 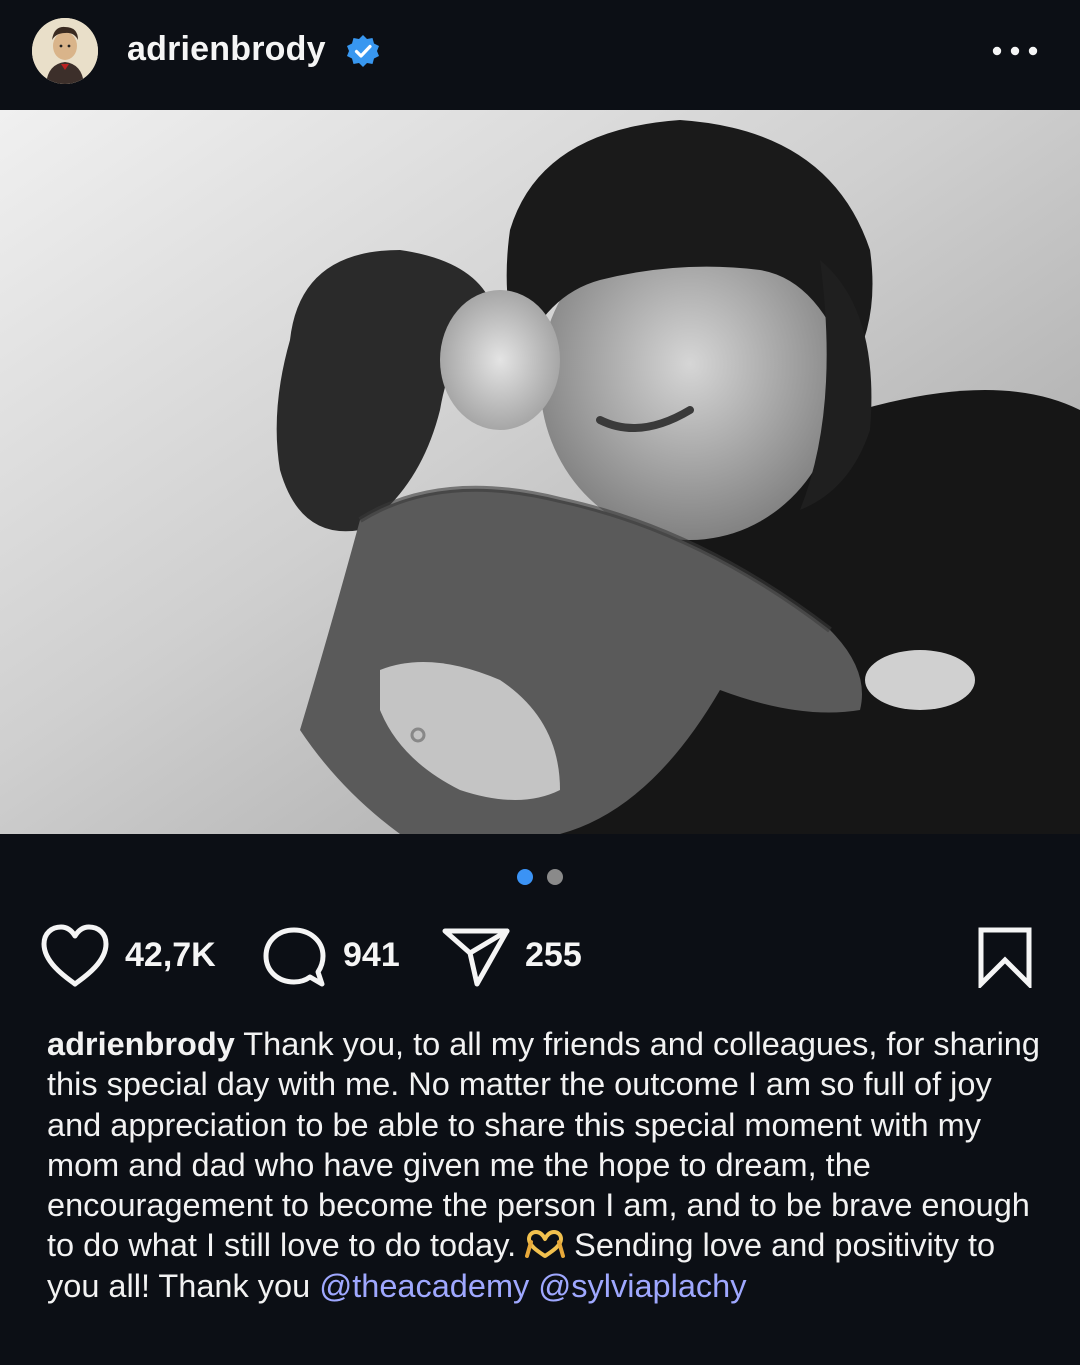 What do you see at coordinates (555, 877) in the screenshot?
I see `carousel-dot` at bounding box center [555, 877].